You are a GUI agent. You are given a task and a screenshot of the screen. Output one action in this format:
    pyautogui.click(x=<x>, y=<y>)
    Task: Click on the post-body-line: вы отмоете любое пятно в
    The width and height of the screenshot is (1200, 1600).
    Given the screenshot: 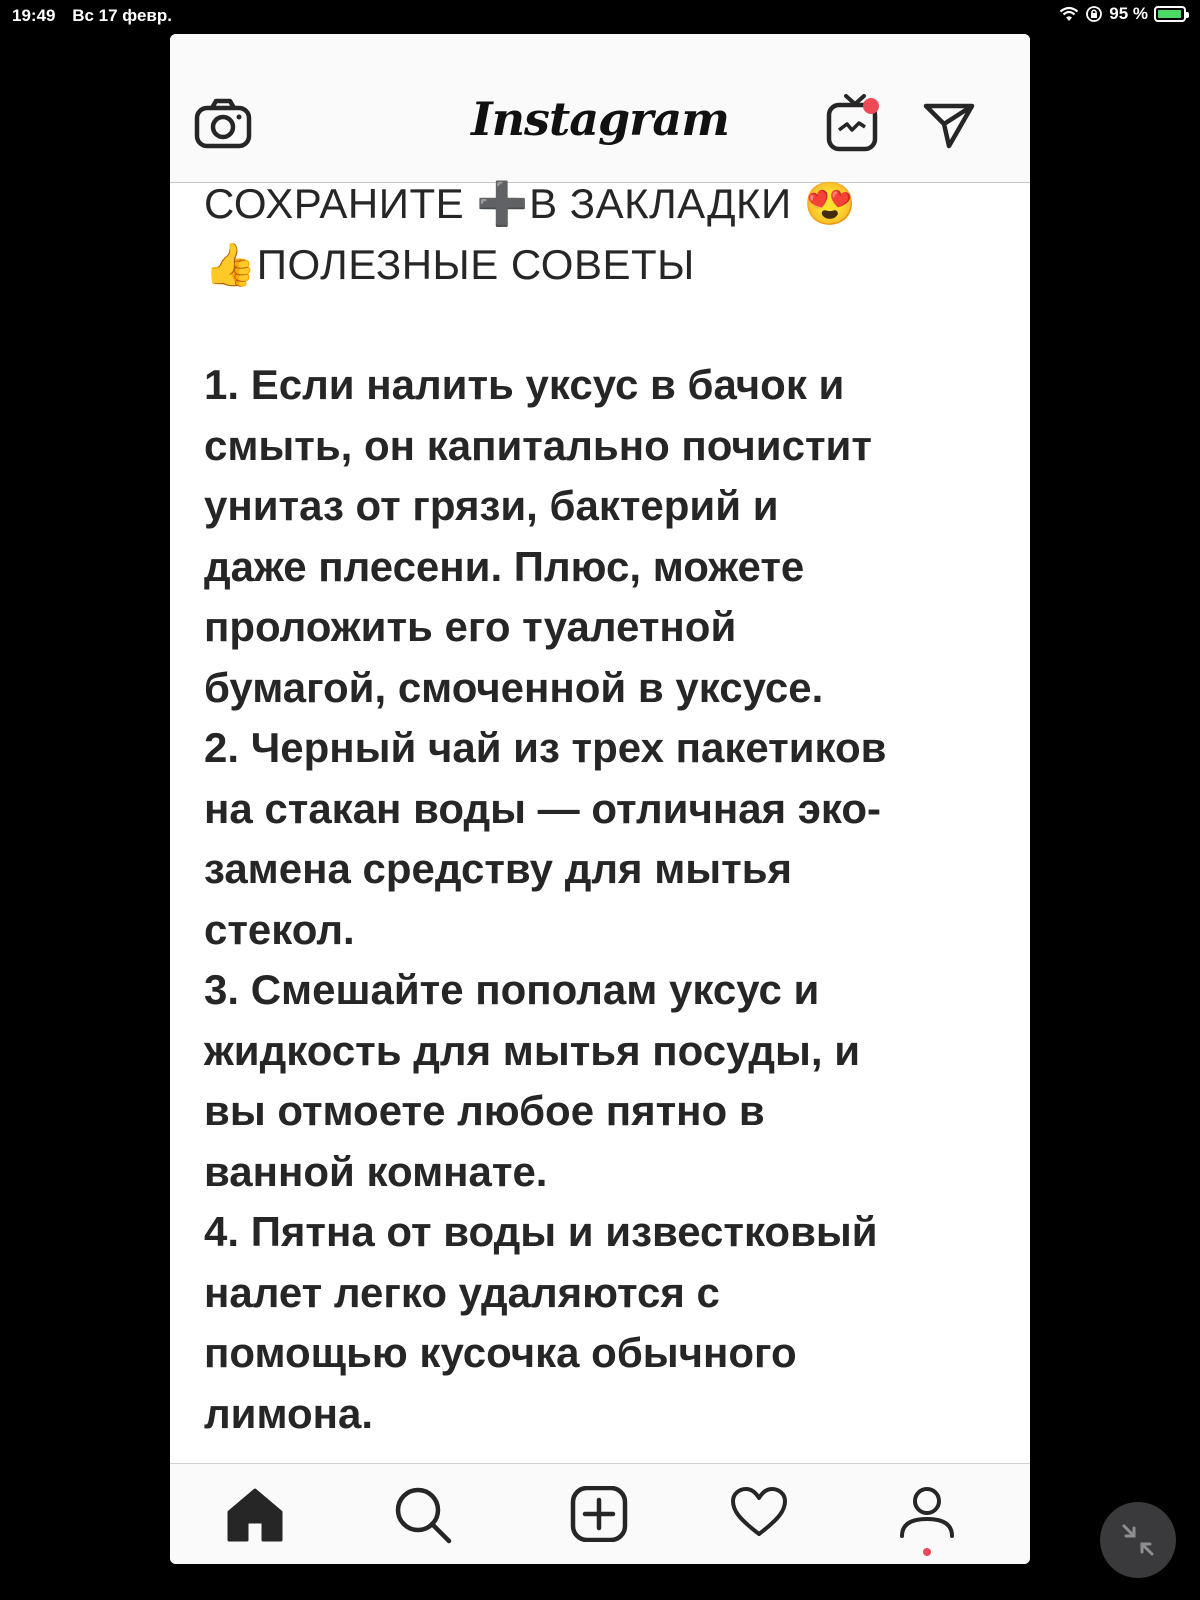 What is the action you would take?
    pyautogui.click(x=484, y=1110)
    